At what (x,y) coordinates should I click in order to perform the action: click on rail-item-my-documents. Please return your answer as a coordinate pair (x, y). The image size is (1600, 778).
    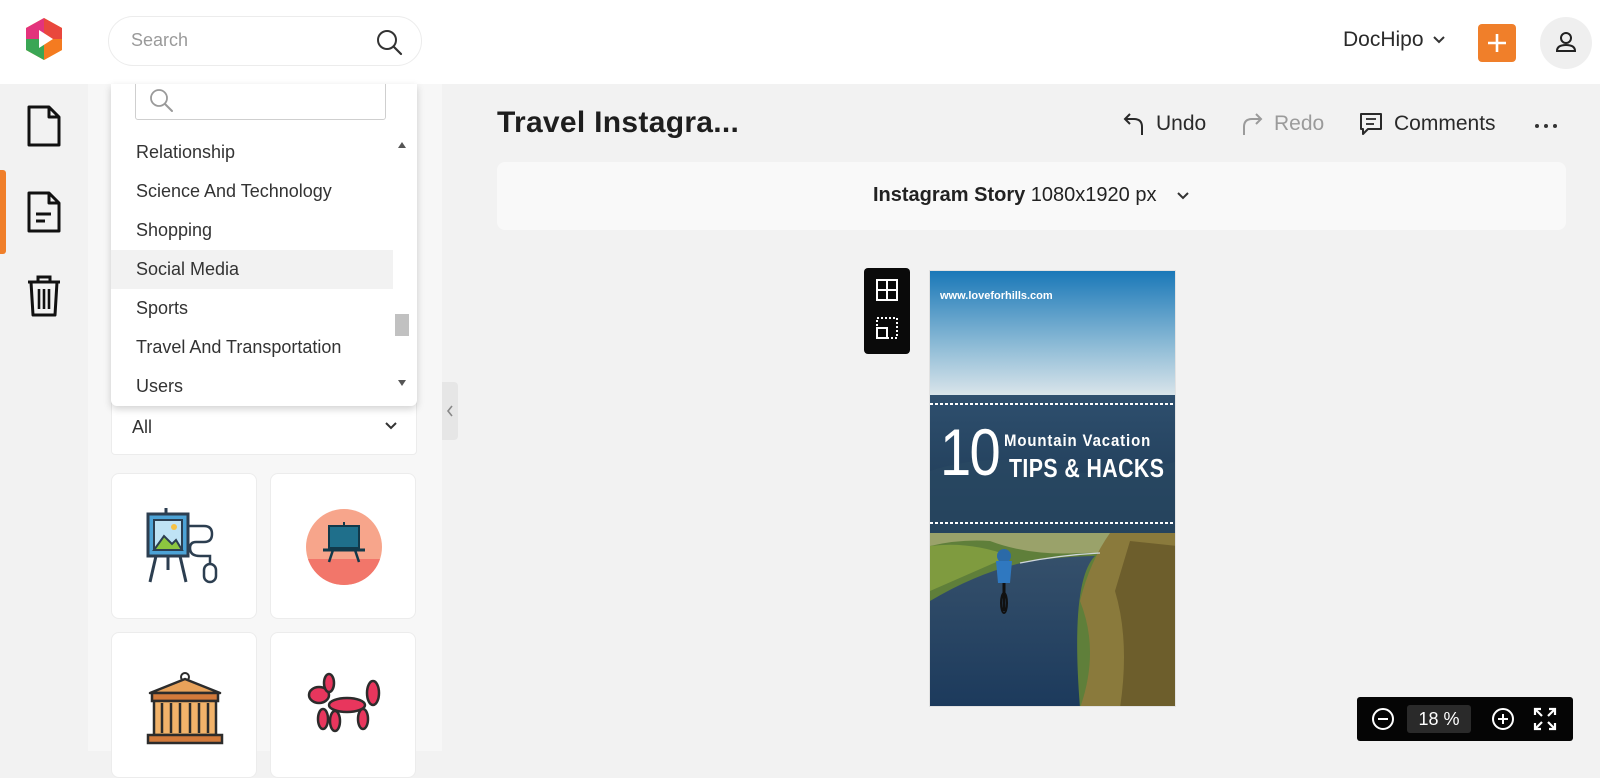
    Looking at the image, I should click on (44, 212).